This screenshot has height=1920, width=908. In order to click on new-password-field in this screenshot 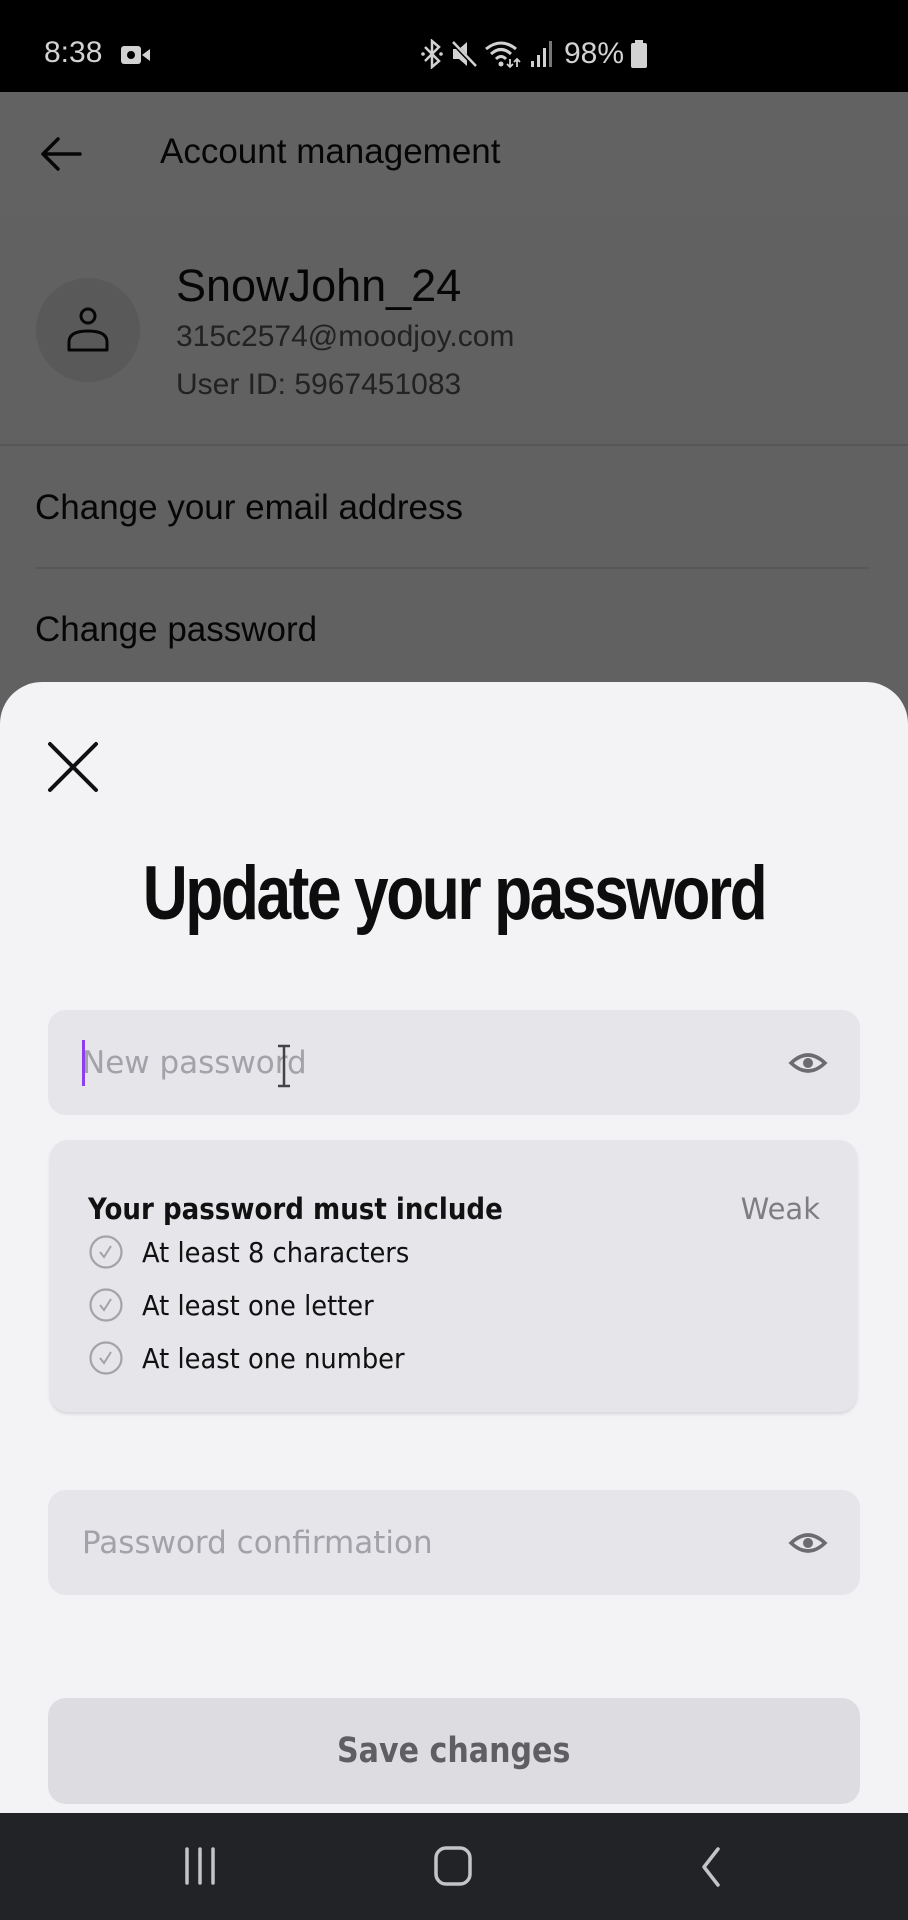, I will do `click(454, 1062)`.